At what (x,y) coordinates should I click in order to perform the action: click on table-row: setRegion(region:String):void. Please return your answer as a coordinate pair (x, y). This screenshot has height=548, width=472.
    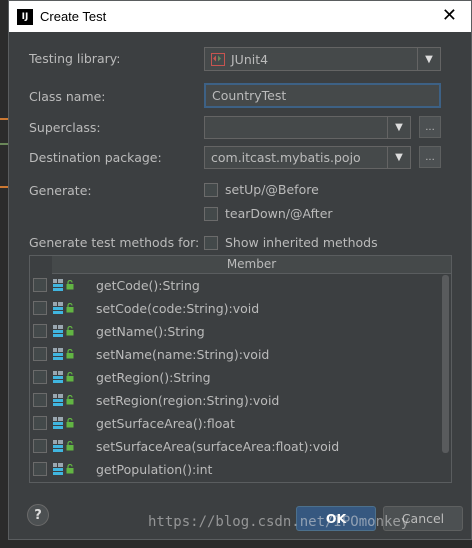
    Looking at the image, I should click on (240, 400).